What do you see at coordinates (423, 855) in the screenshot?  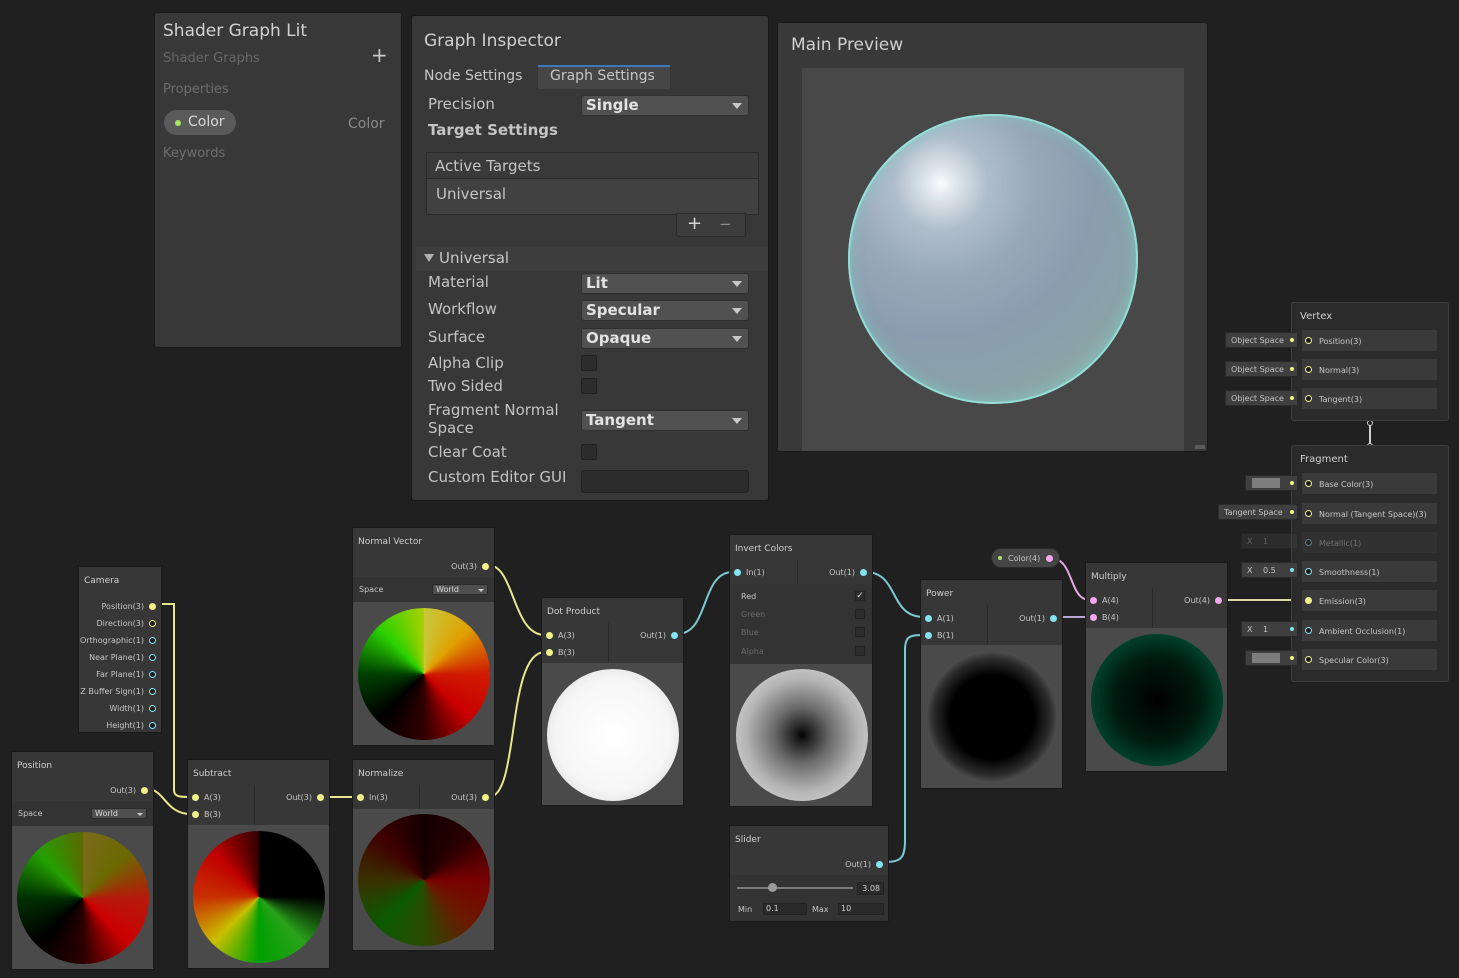 I see `normalize-node: Normalize In(3) Out(3)` at bounding box center [423, 855].